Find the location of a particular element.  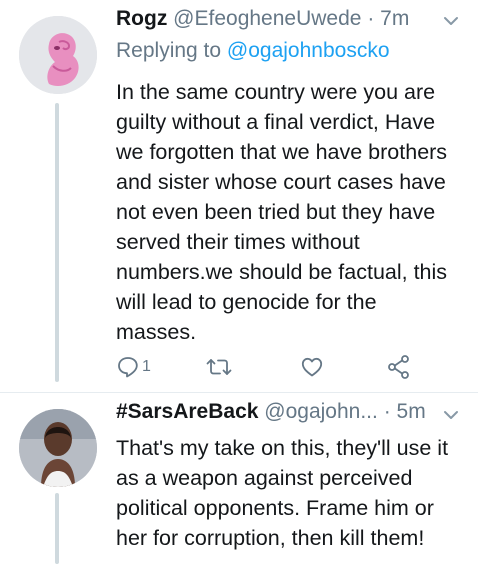

reply-button: 1 is located at coordinates (133, 367).